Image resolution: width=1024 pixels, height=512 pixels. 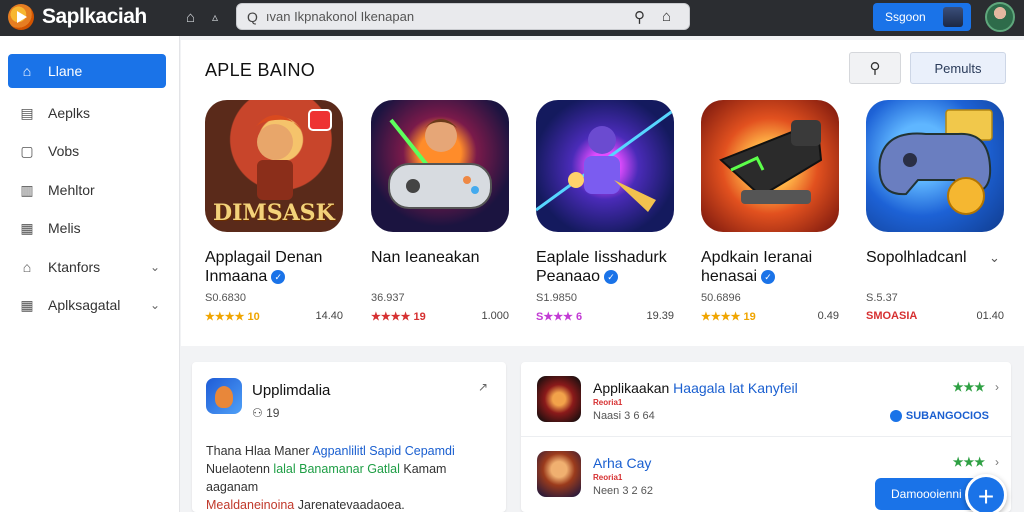 I want to click on sidebar-item-label: Mehltor, so click(x=71, y=190).